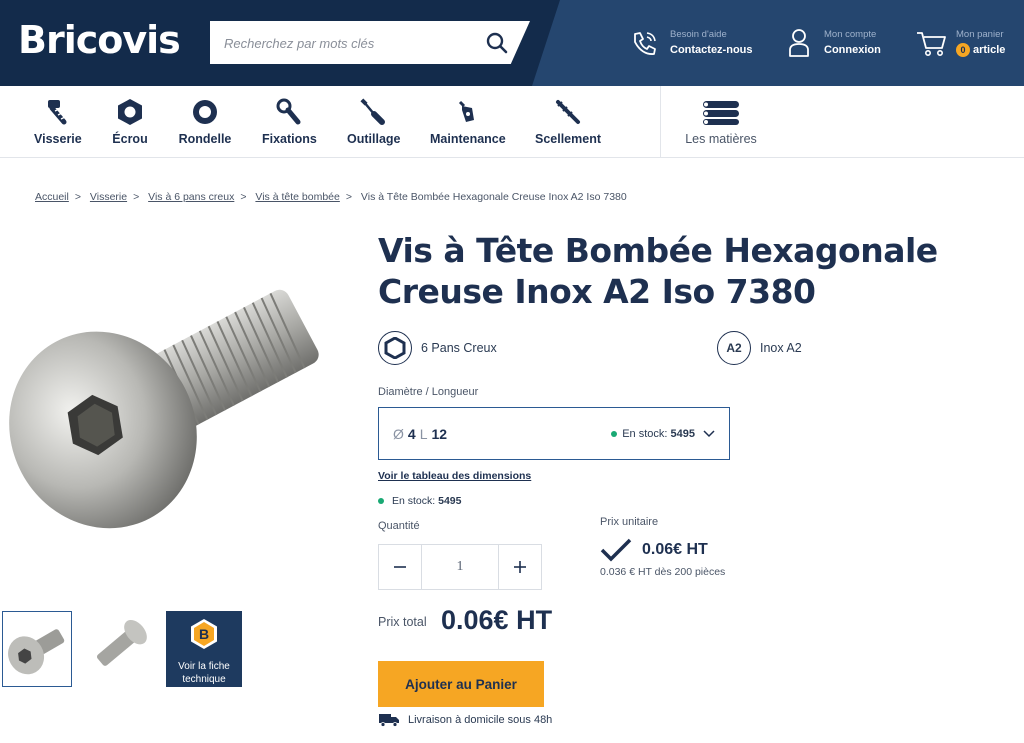 This screenshot has width=1024, height=743. I want to click on brand-hex-letter: B, so click(204, 634).